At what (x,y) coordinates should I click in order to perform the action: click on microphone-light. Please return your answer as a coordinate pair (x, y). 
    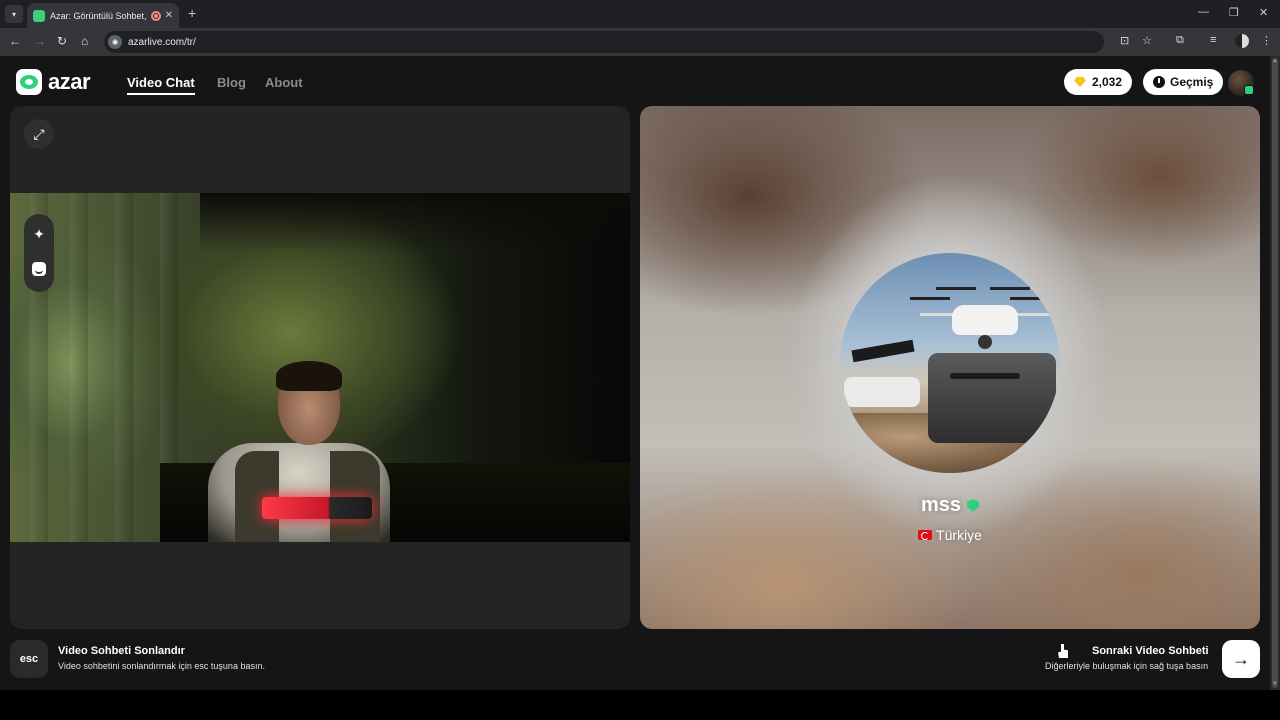
    Looking at the image, I should click on (317, 508).